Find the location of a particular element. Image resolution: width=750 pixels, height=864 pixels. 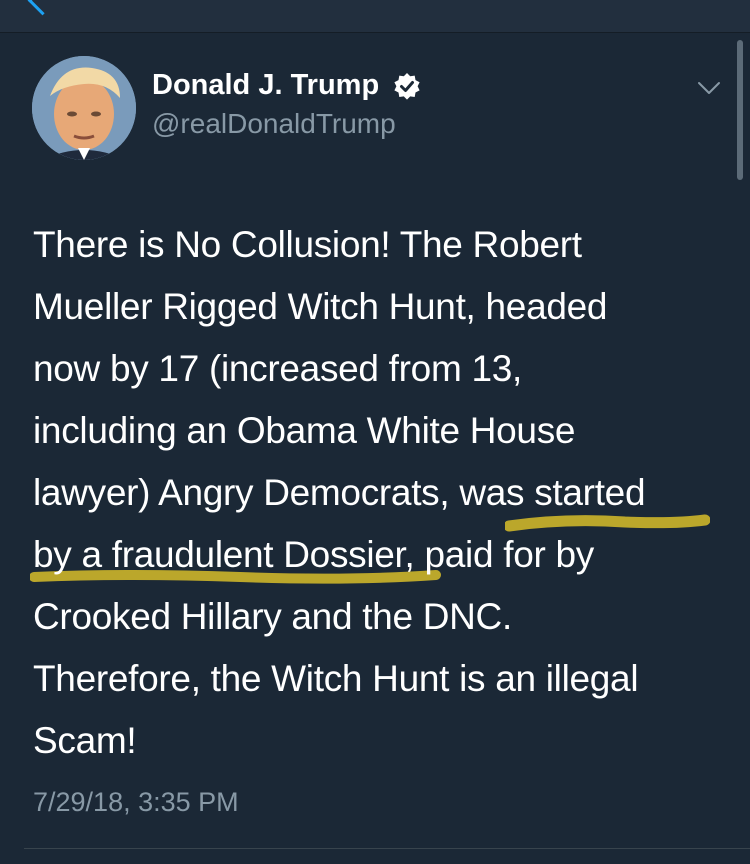

chevron-down-icon is located at coordinates (709, 88).